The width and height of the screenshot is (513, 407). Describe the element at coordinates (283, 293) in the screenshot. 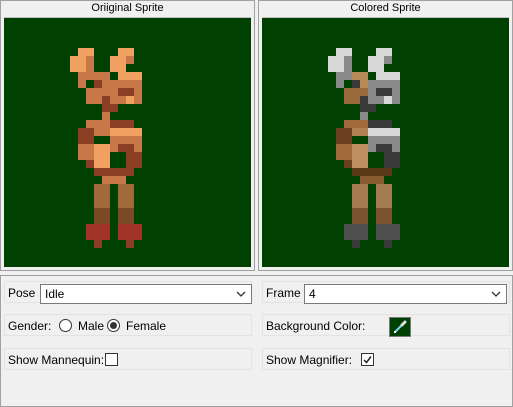

I see `frame-label: Frame` at that location.